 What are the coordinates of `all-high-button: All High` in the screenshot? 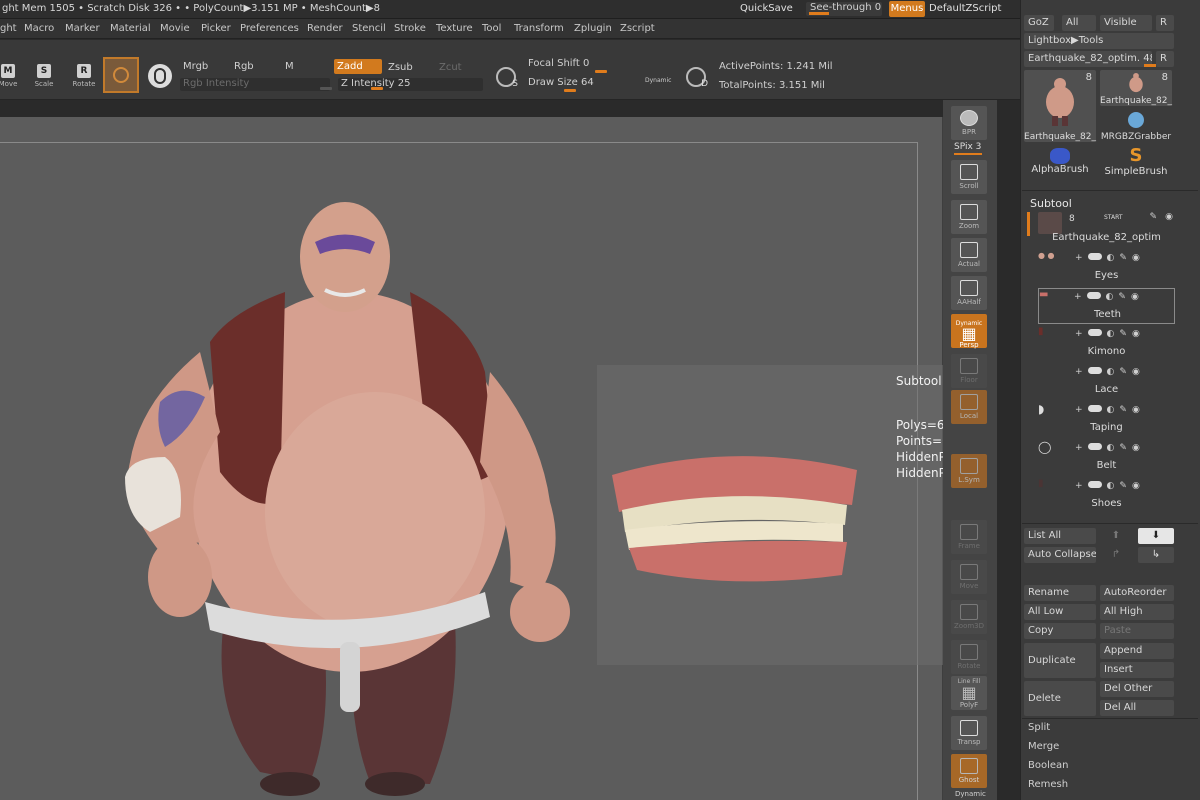 It's located at (1137, 612).